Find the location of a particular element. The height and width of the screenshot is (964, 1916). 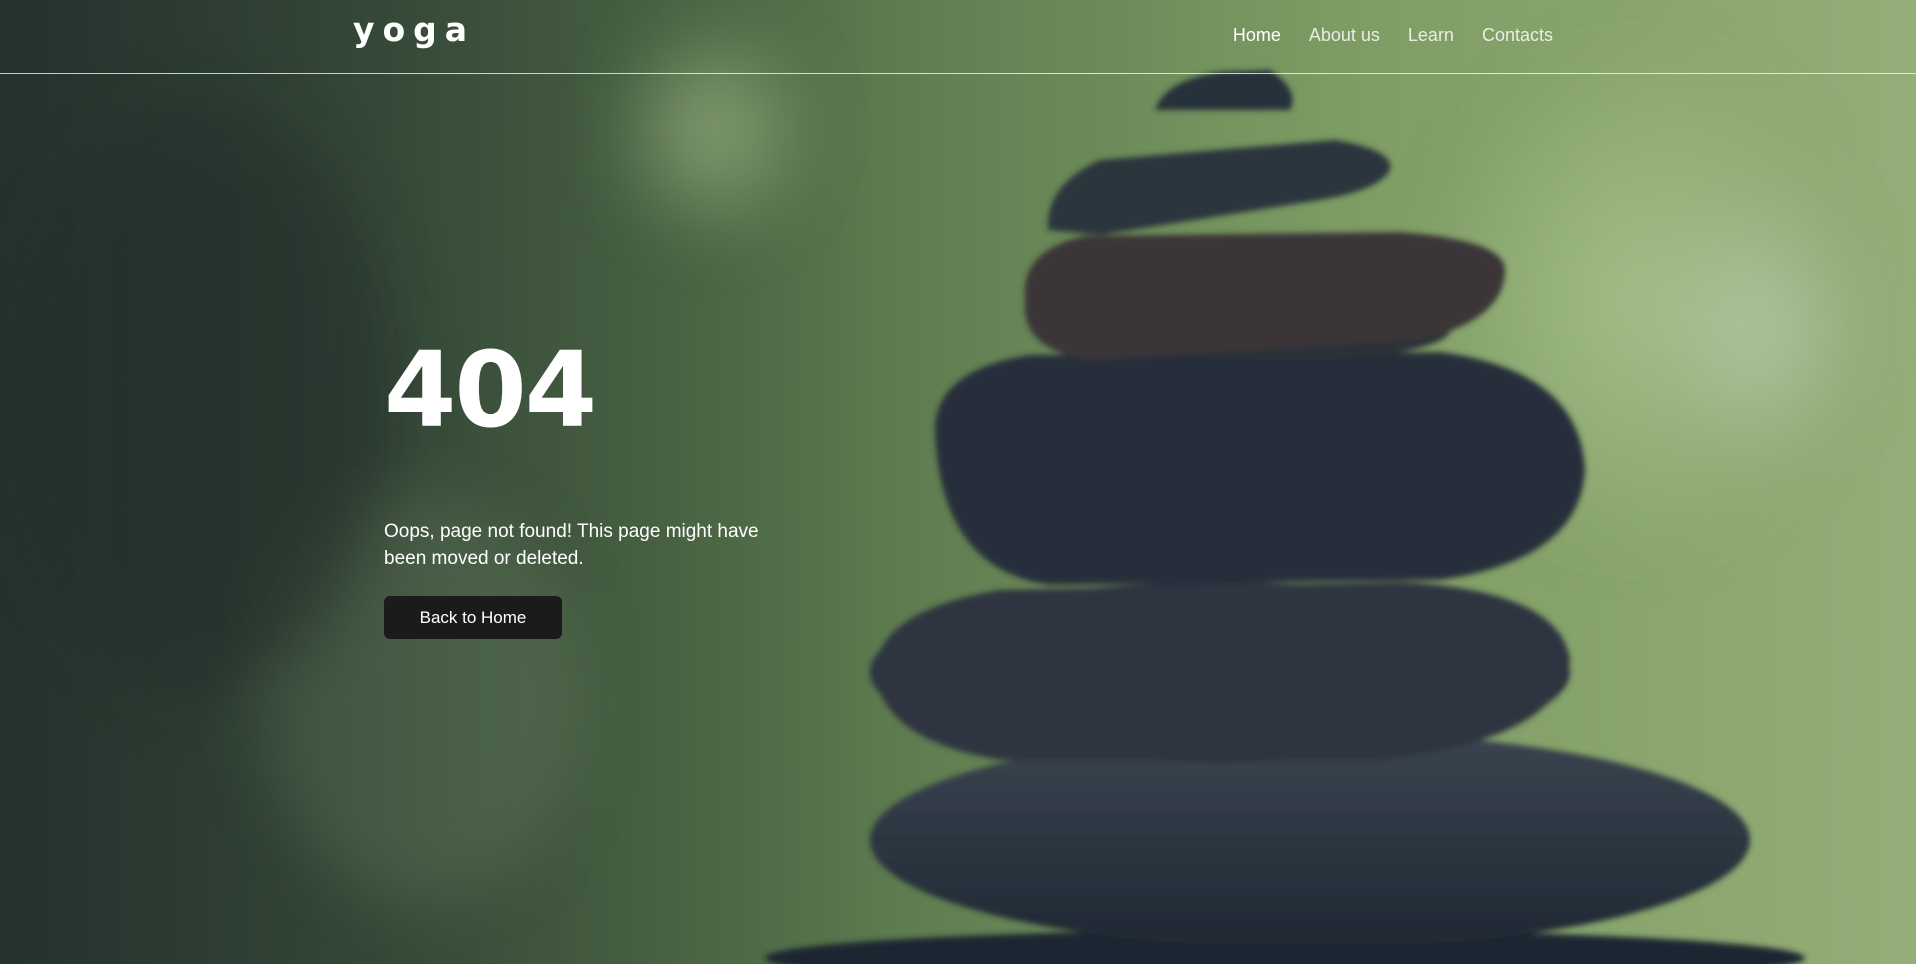

nav-link-contacts: Contacts is located at coordinates (1517, 35).